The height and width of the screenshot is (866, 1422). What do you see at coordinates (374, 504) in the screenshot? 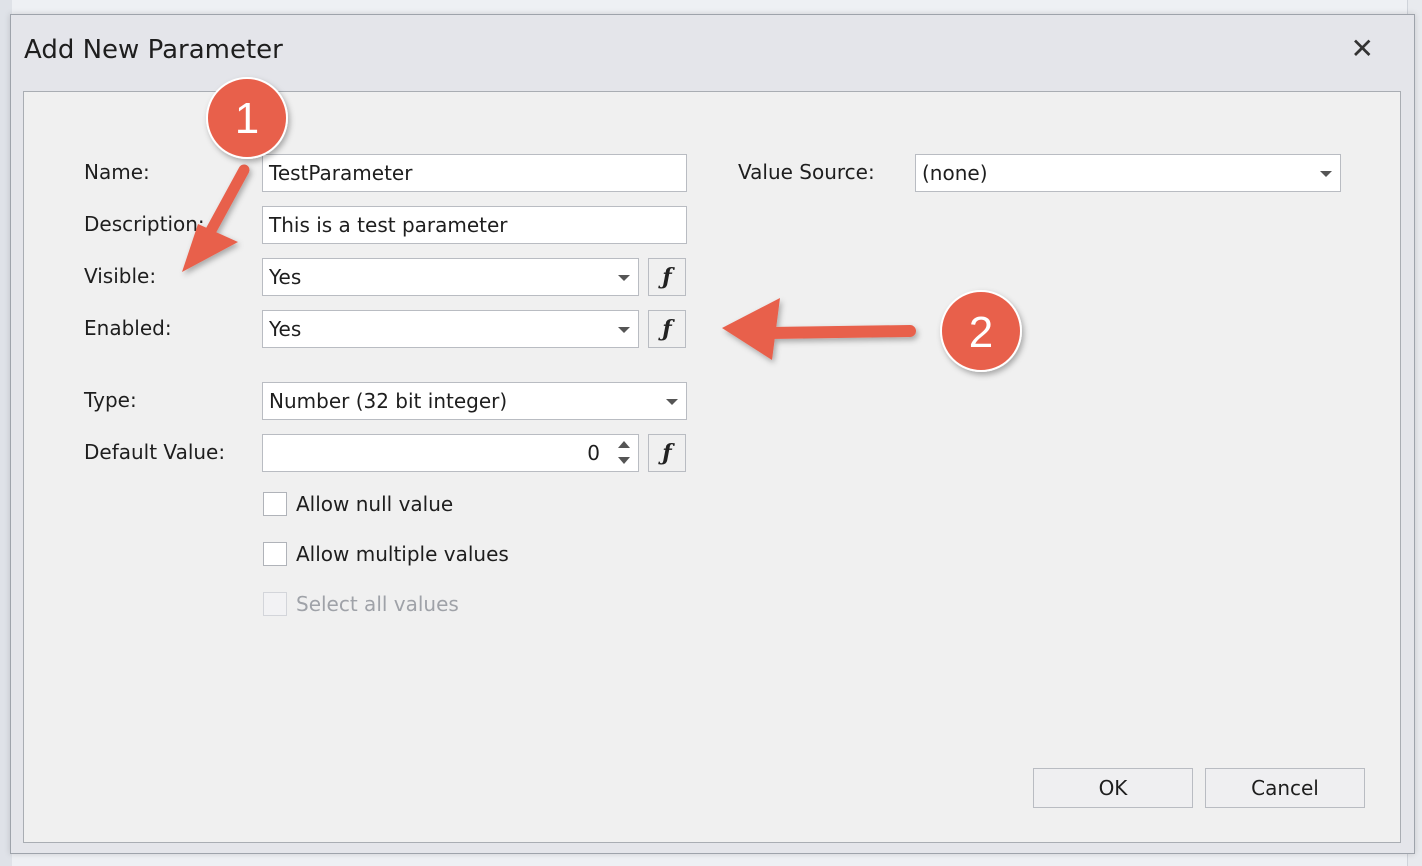
I see `allow-null-label: Allow null value` at bounding box center [374, 504].